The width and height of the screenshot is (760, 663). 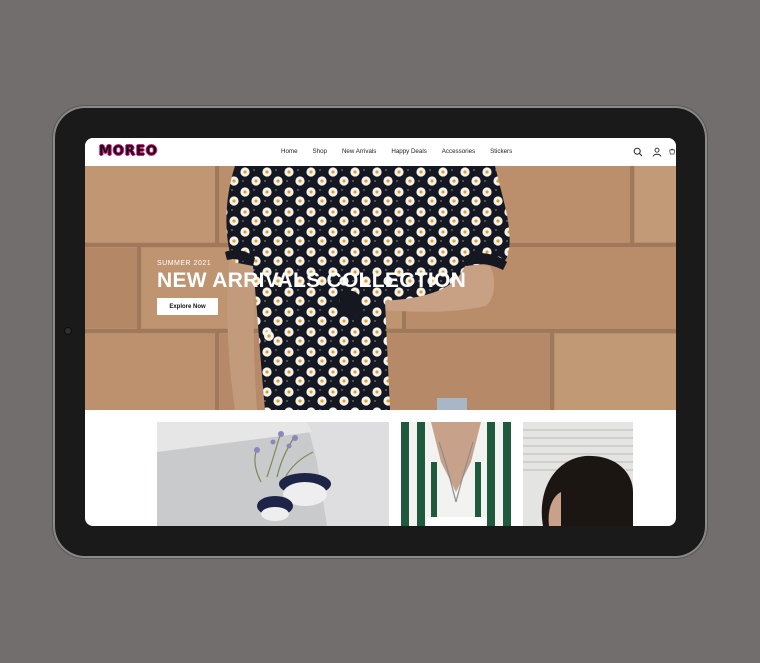 What do you see at coordinates (657, 152) in the screenshot?
I see `user-icon` at bounding box center [657, 152].